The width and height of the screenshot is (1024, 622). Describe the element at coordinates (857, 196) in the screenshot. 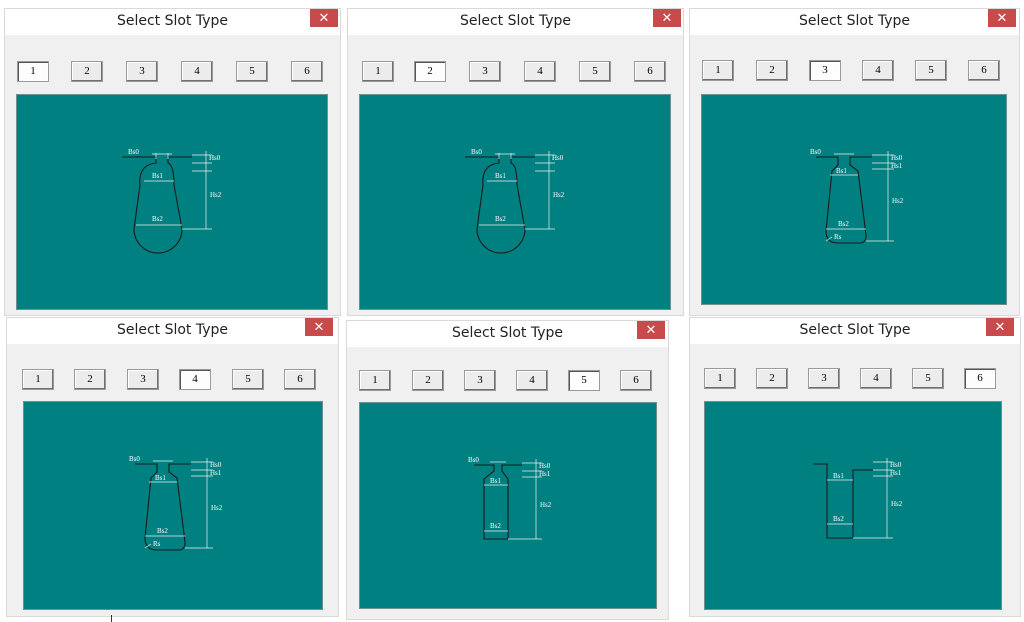

I see `slot-diagram: Bs0 Hs0Hs1 Bs1 Hs2 Bs2 Rs` at that location.